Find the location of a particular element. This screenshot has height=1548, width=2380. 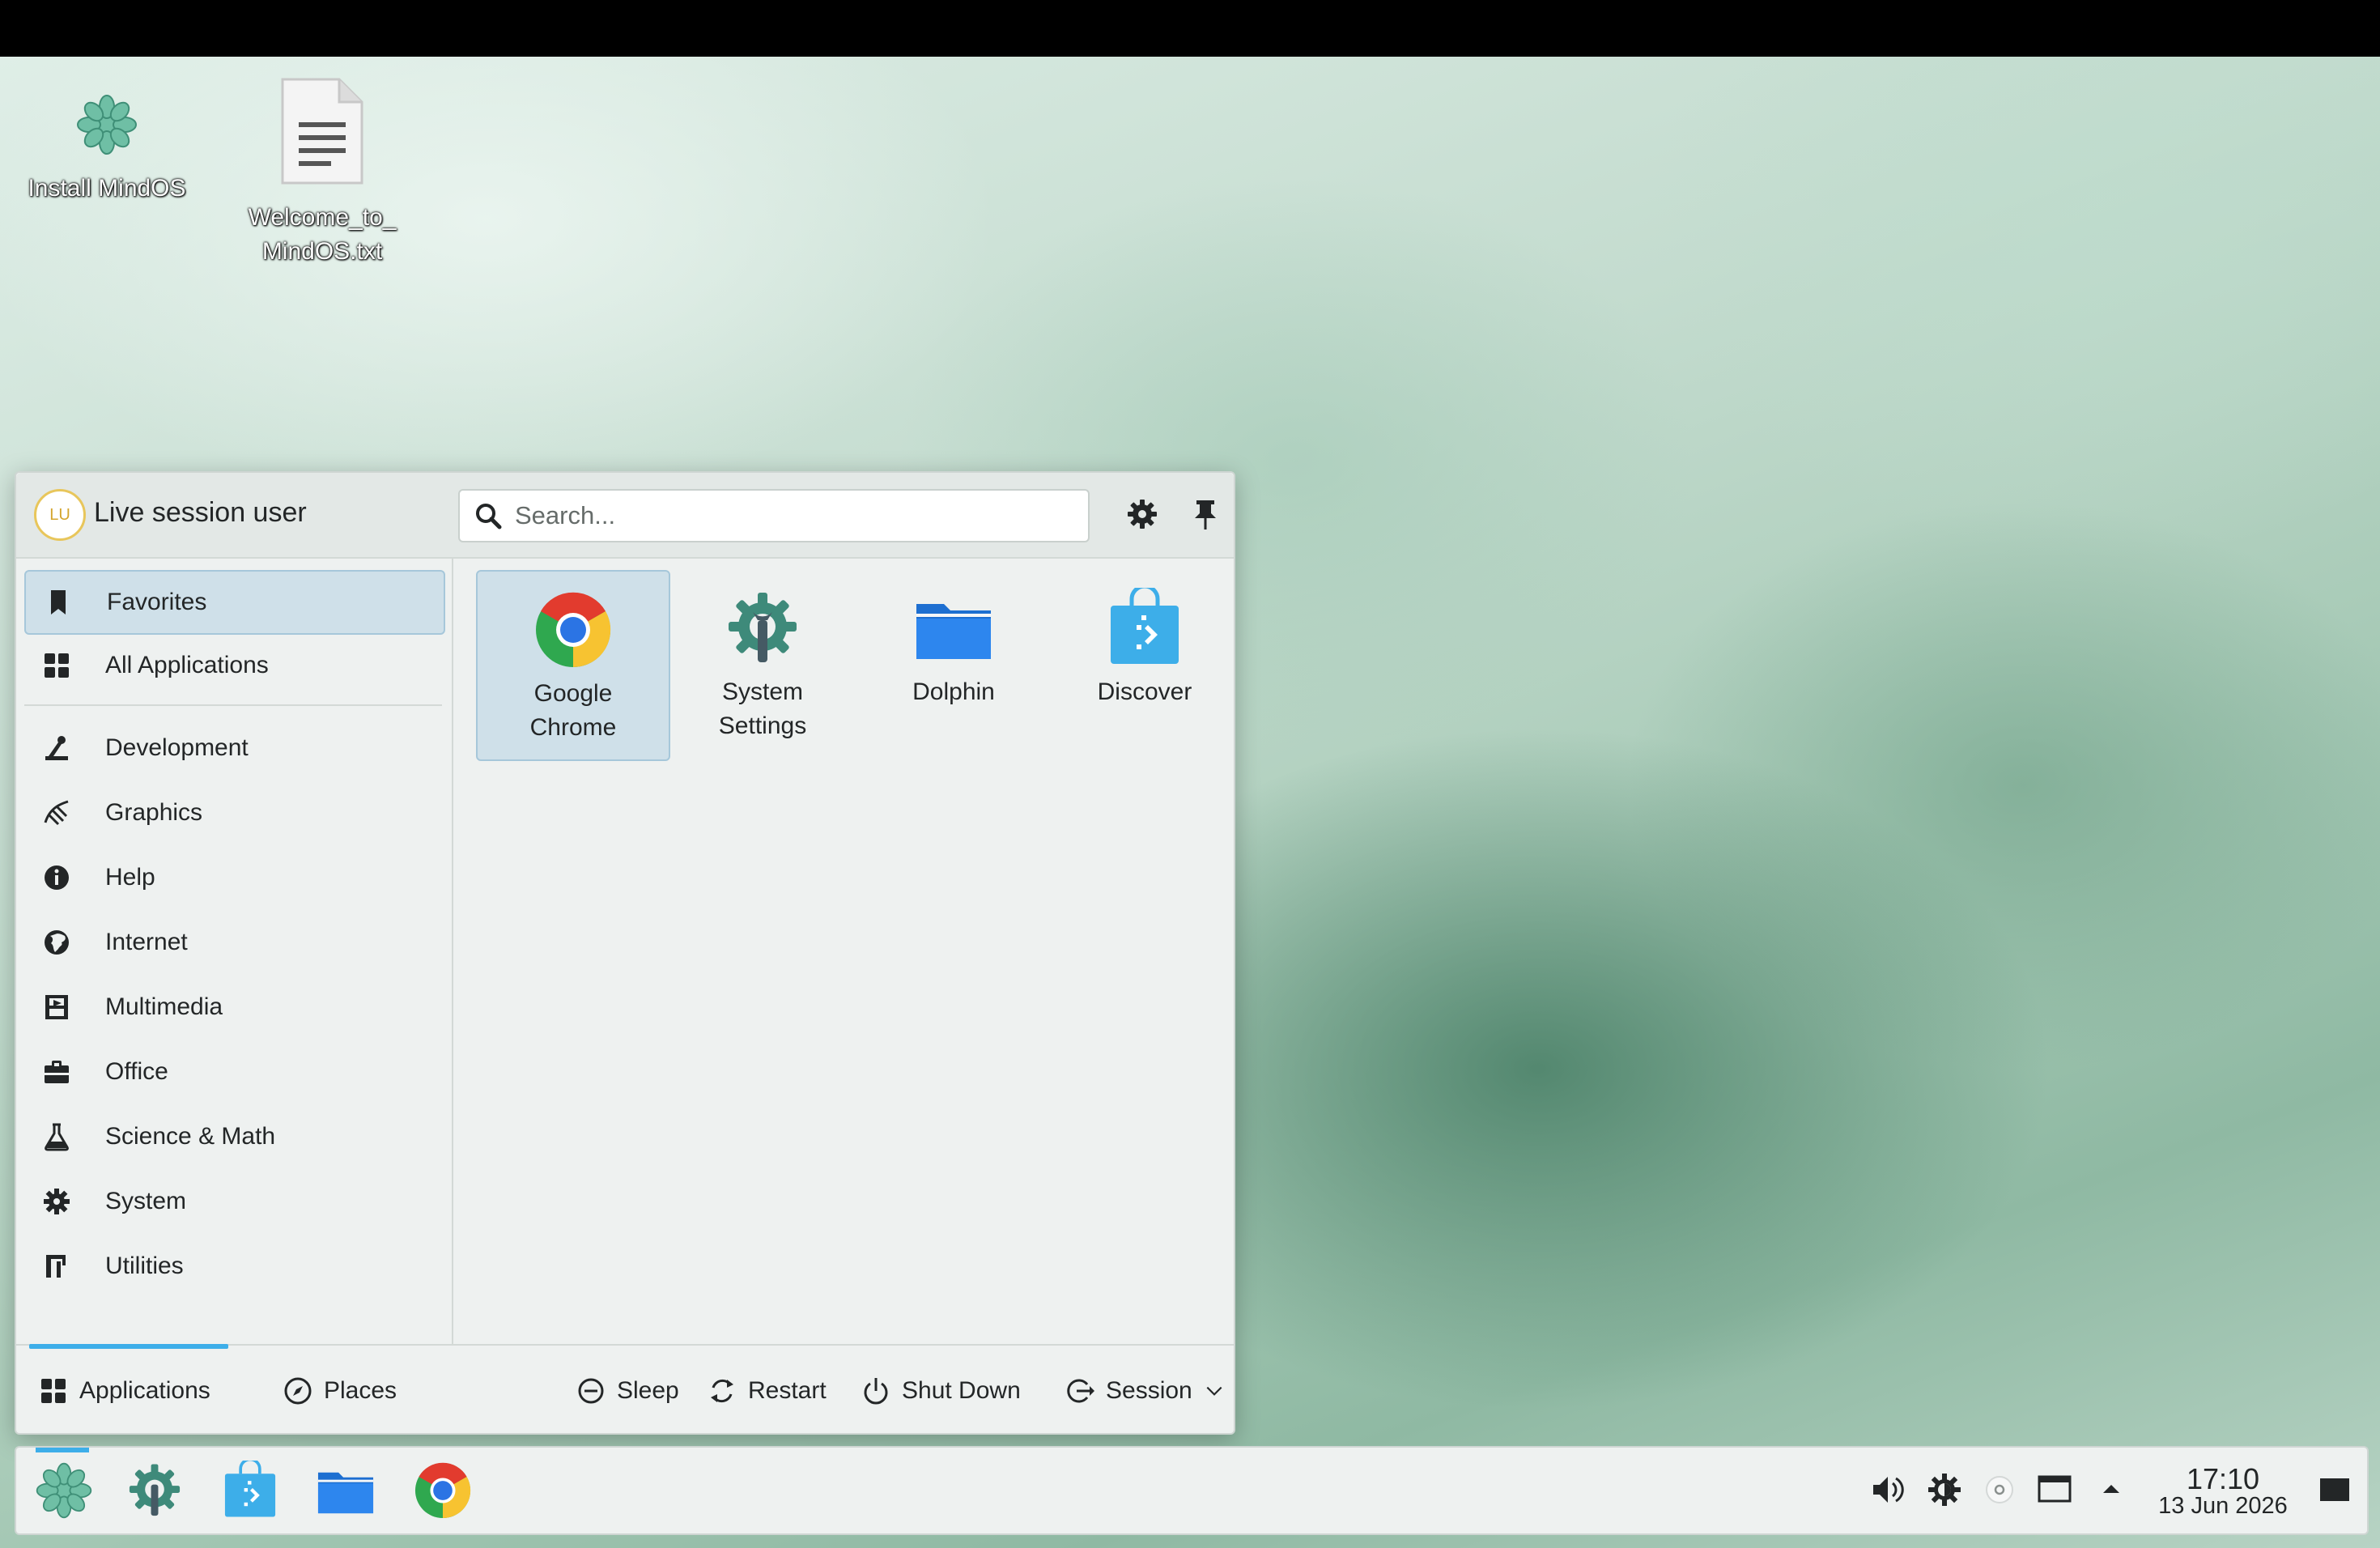

tab-places: Places is located at coordinates (340, 1391).